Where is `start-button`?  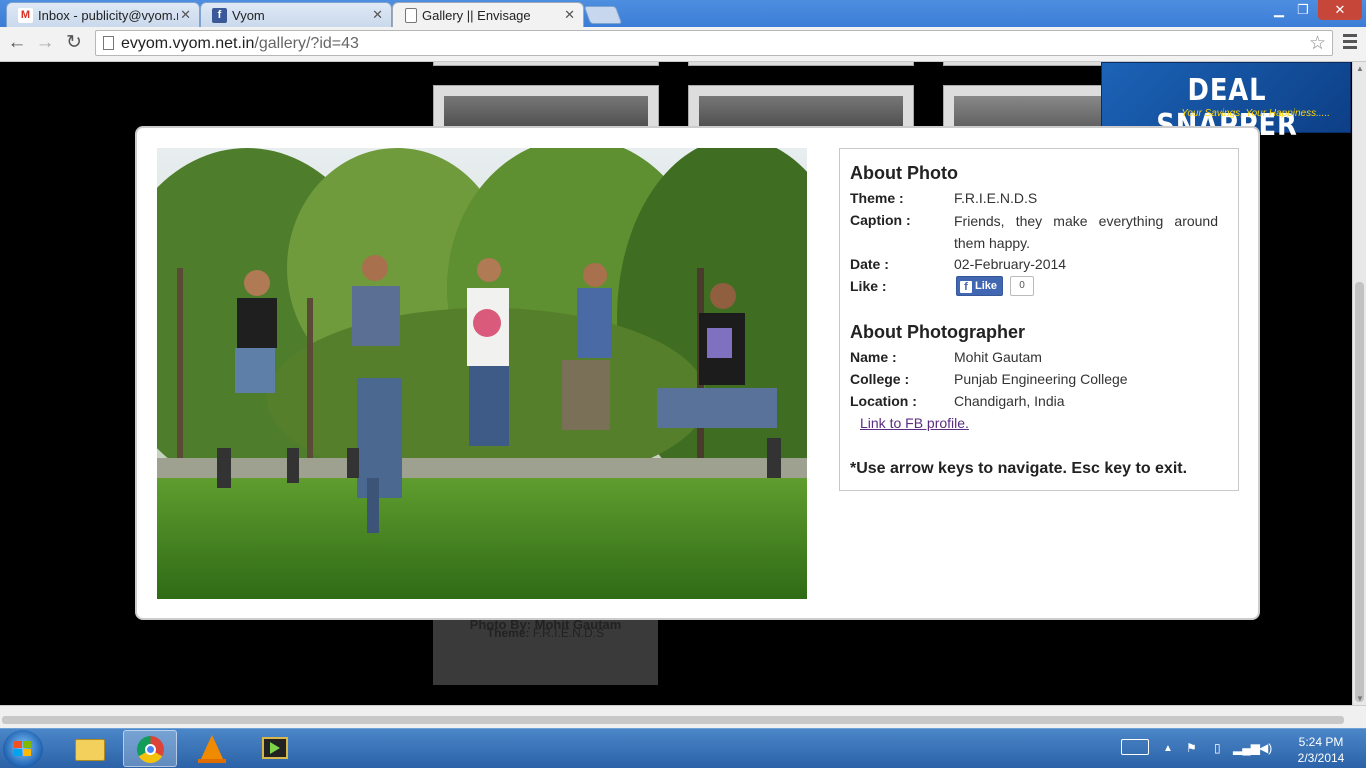 start-button is located at coordinates (23, 749).